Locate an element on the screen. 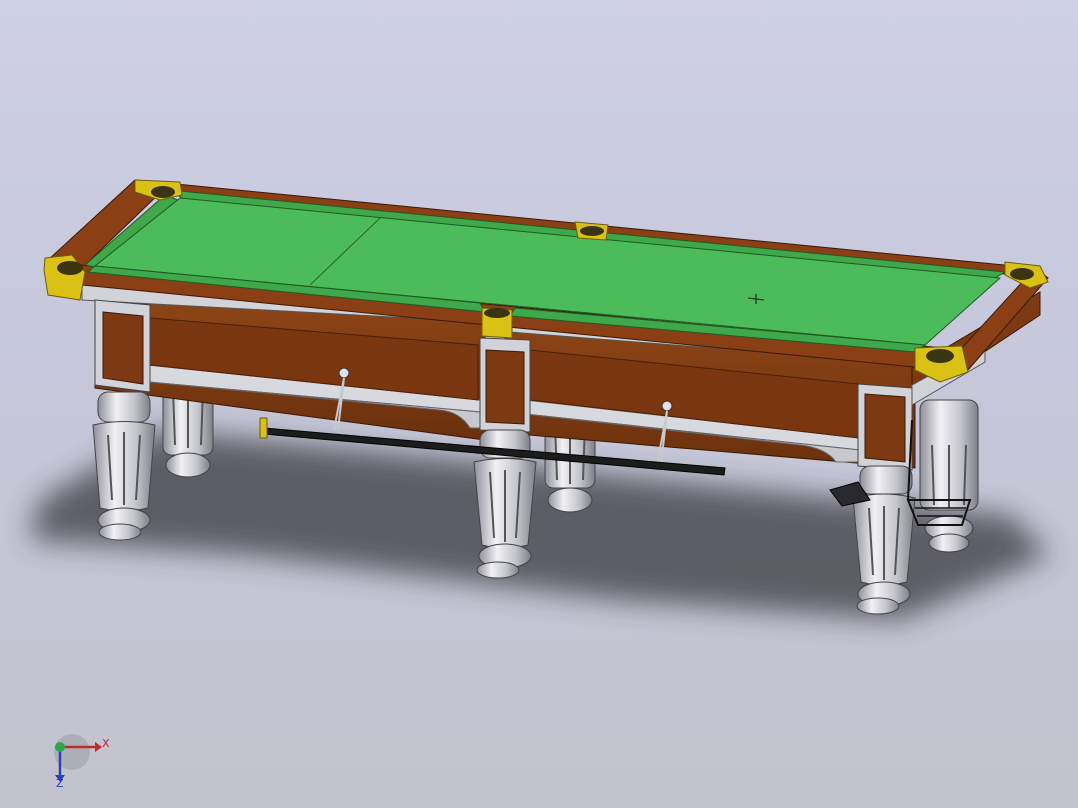 Image resolution: width=1078 pixels, height=808 pixels. corner-post-front-right is located at coordinates (885, 427).